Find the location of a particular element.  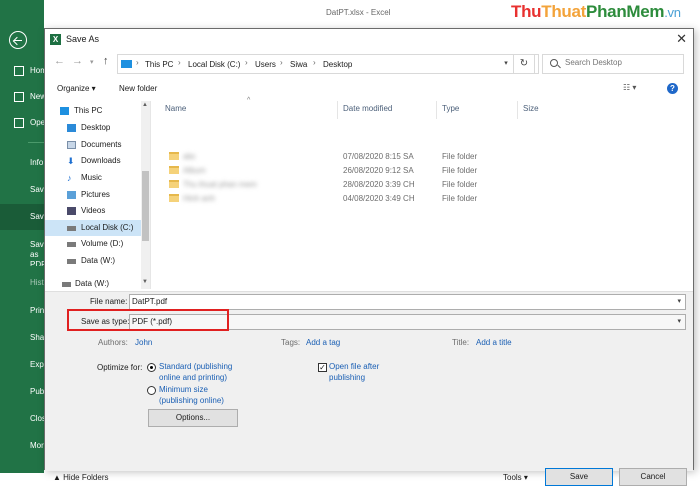

tree-scrollbar: ▲ ▼ is located at coordinates (145, 195).